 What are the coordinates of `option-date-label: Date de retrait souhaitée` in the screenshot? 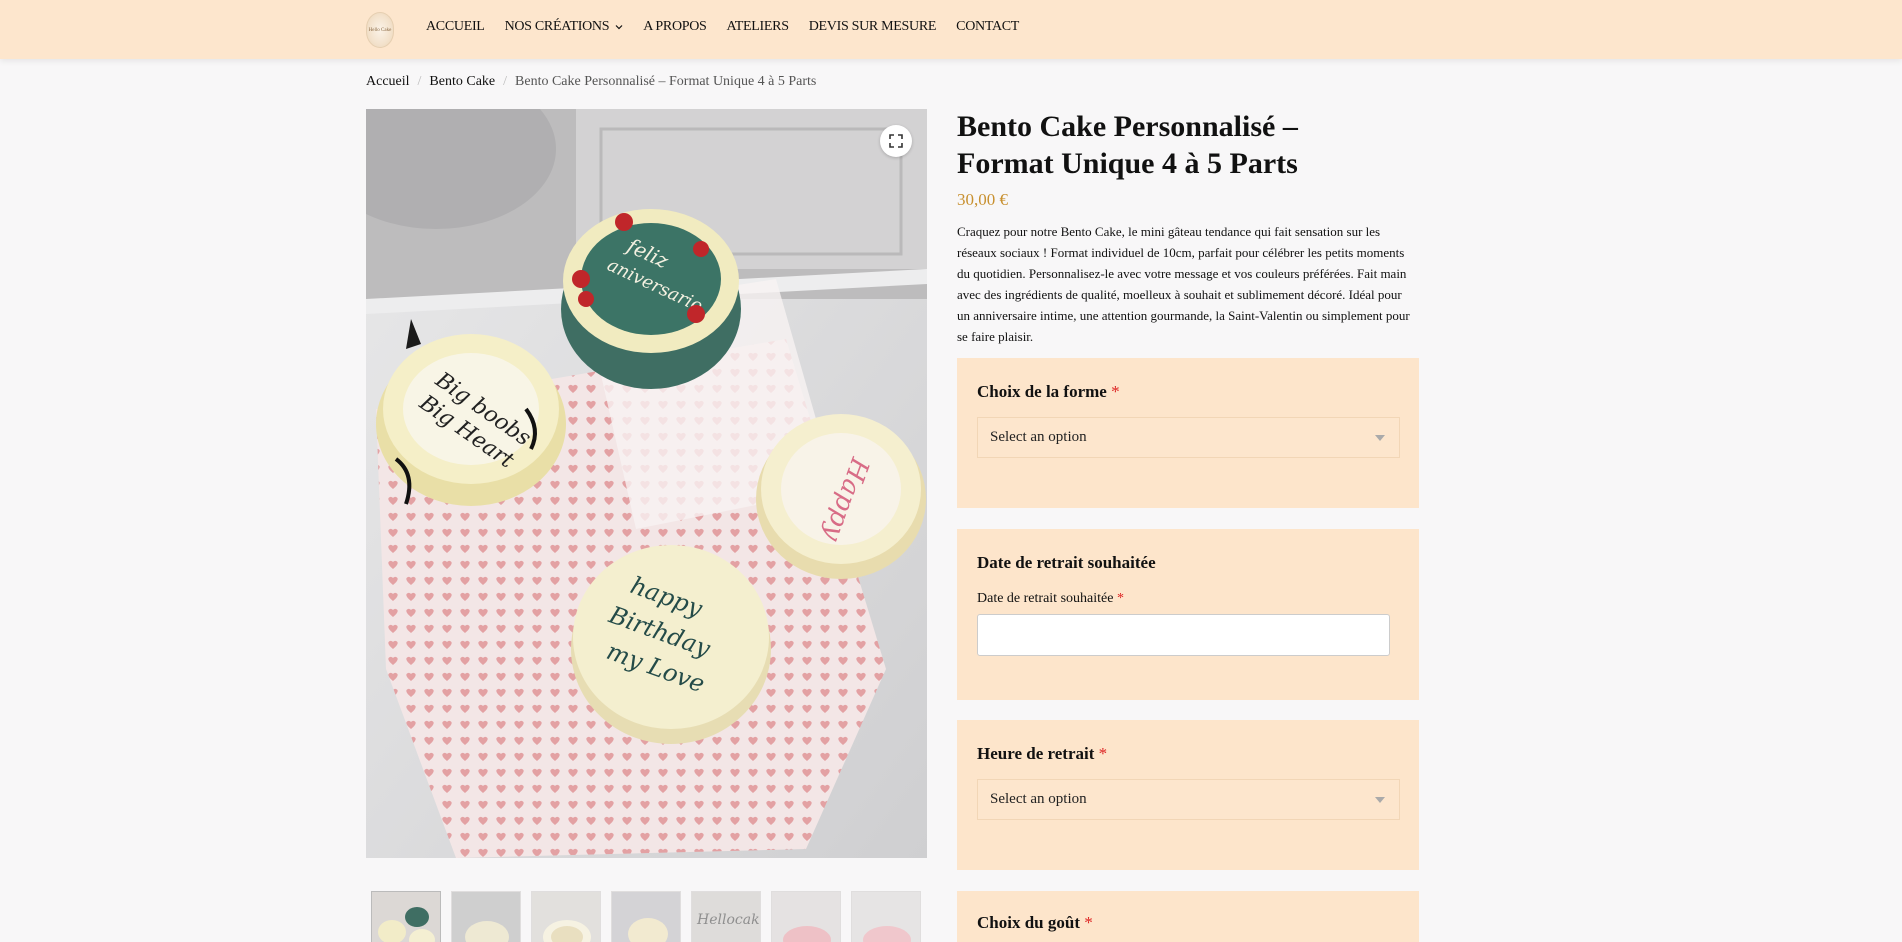 It's located at (1066, 562).